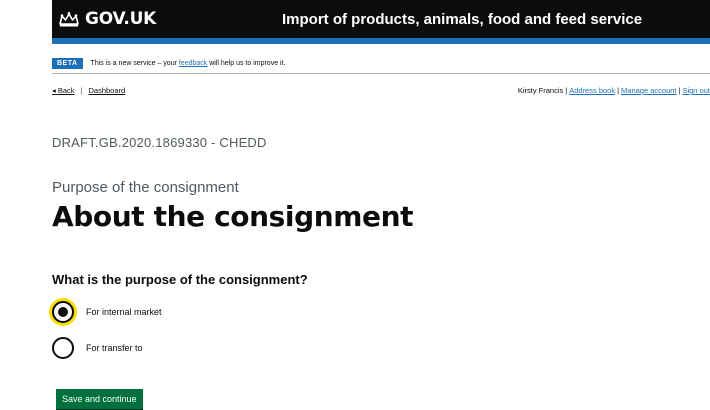 Image resolution: width=710 pixels, height=410 pixels. I want to click on consignment-reference: DRAFT.GB.2020.1869330 - CHEDD, so click(159, 142).